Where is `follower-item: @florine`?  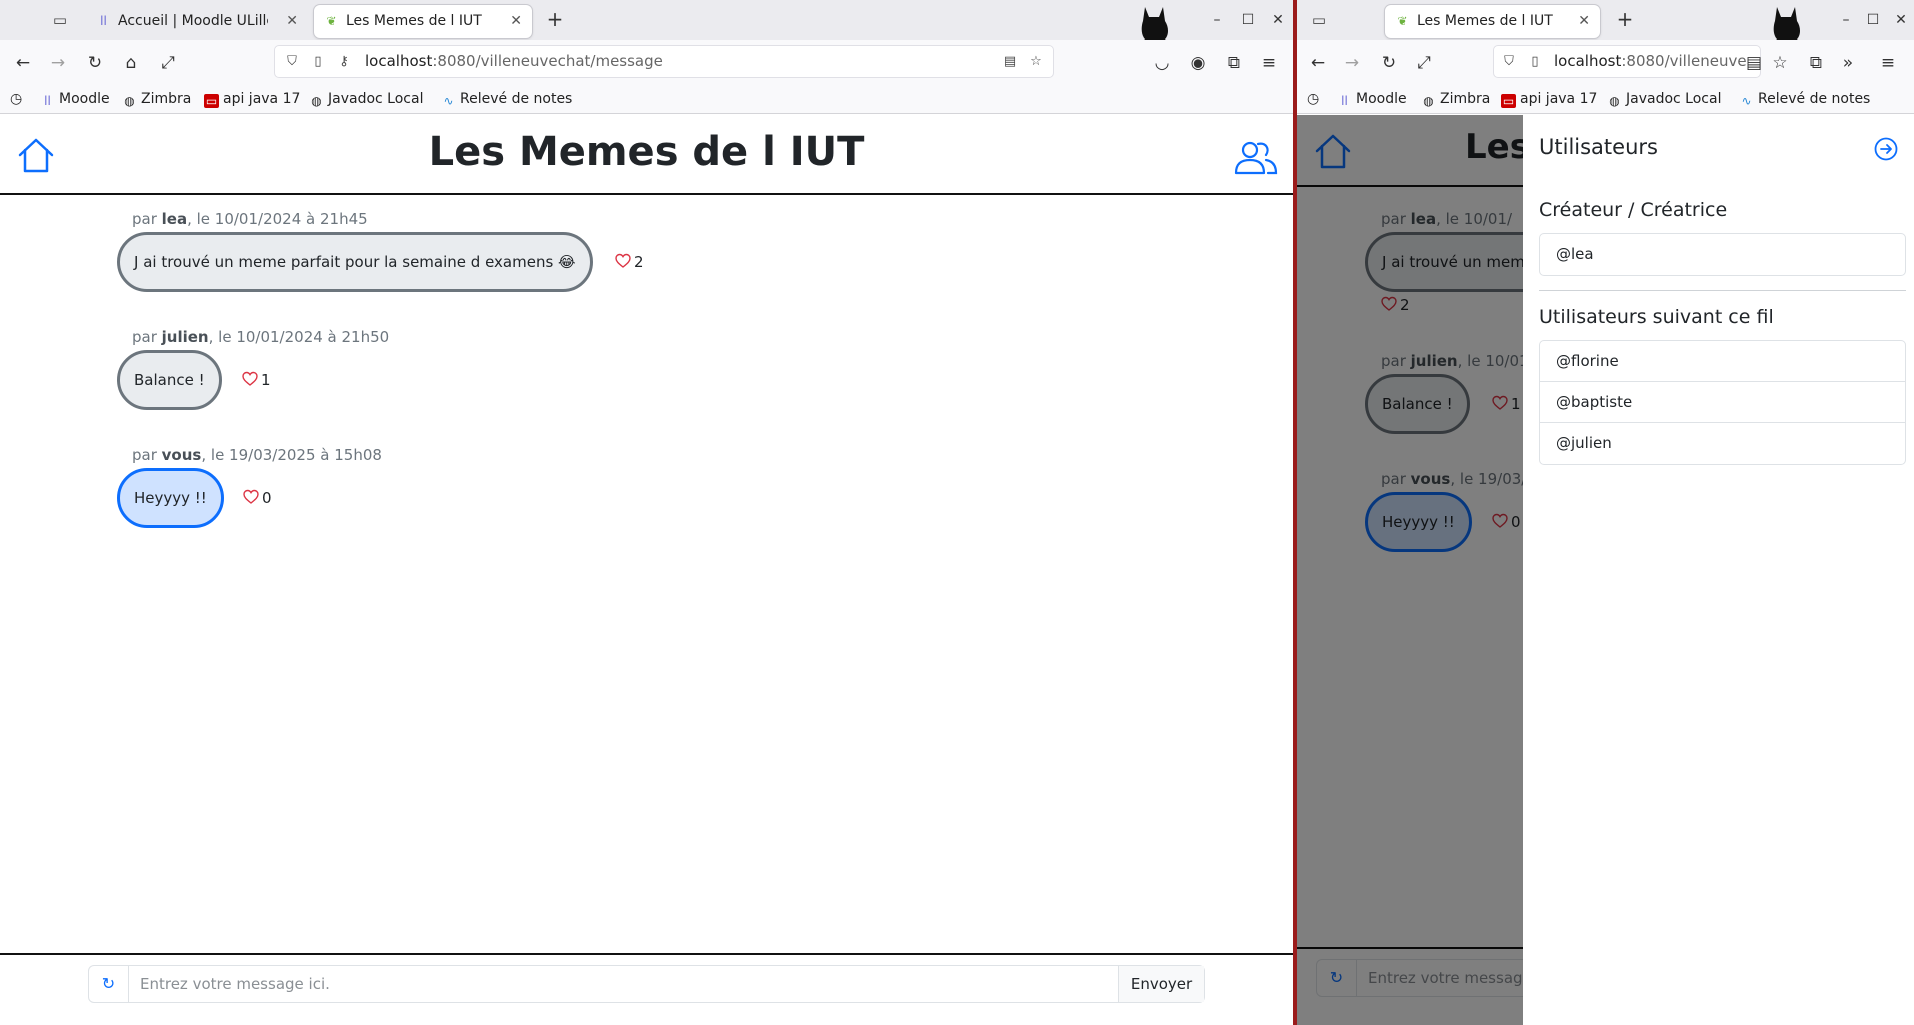 follower-item: @florine is located at coordinates (1722, 361).